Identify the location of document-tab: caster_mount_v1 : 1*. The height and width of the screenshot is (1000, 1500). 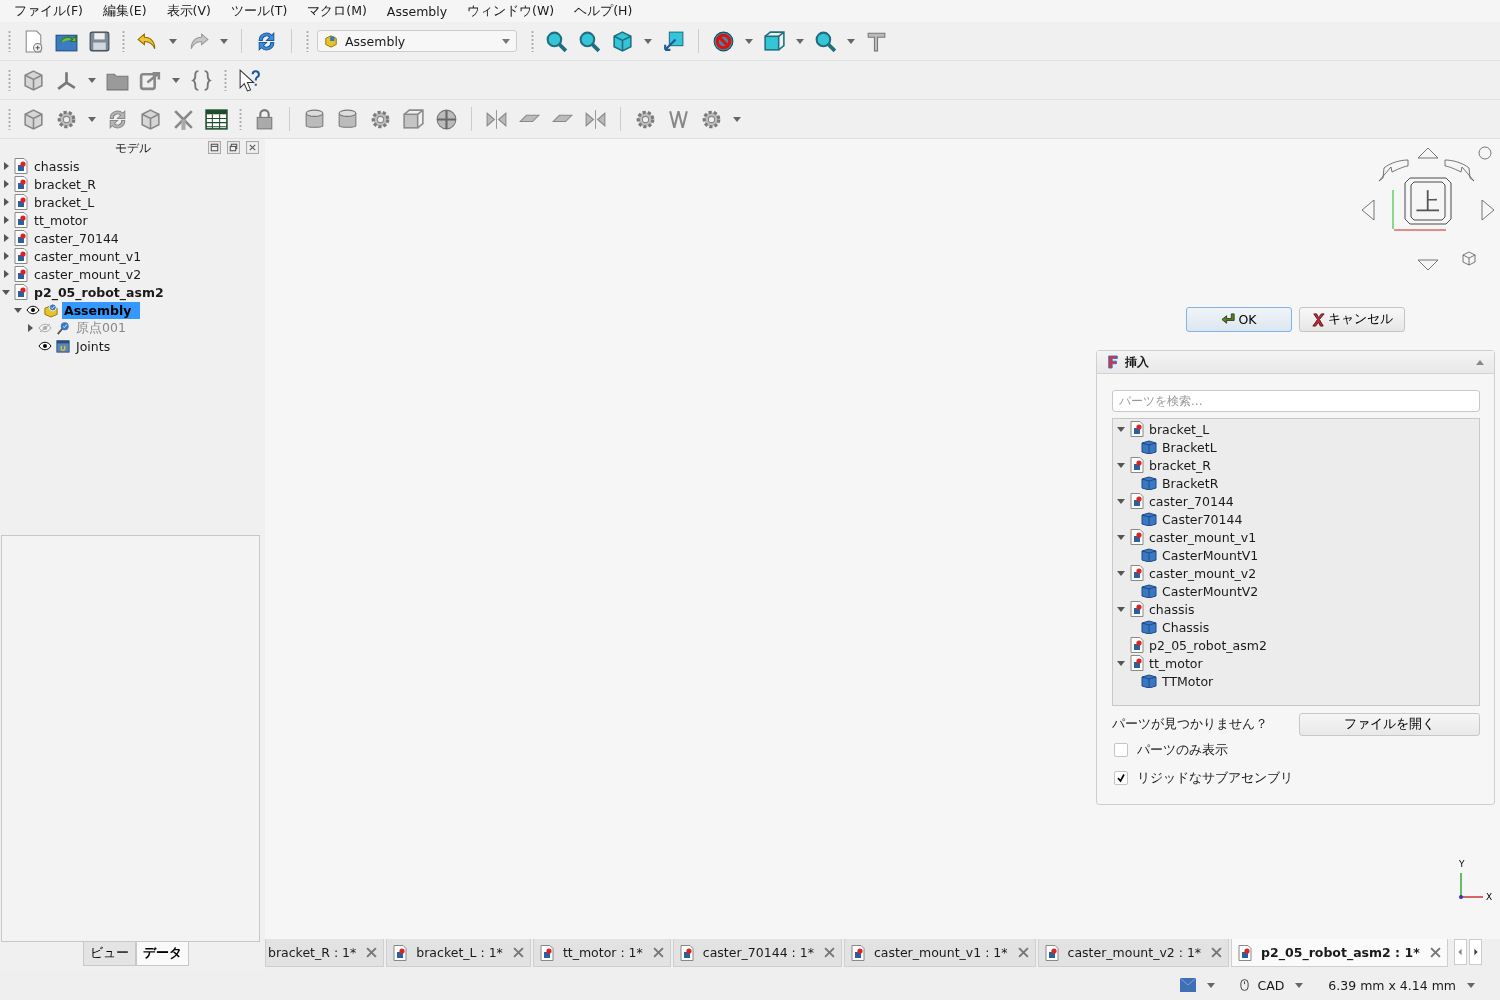
(939, 953).